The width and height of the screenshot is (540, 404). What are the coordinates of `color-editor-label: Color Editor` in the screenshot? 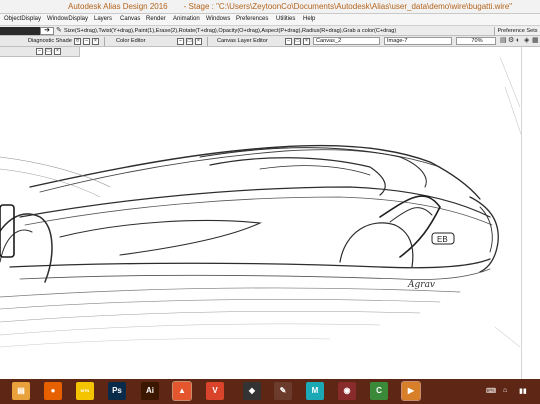 It's located at (131, 41).